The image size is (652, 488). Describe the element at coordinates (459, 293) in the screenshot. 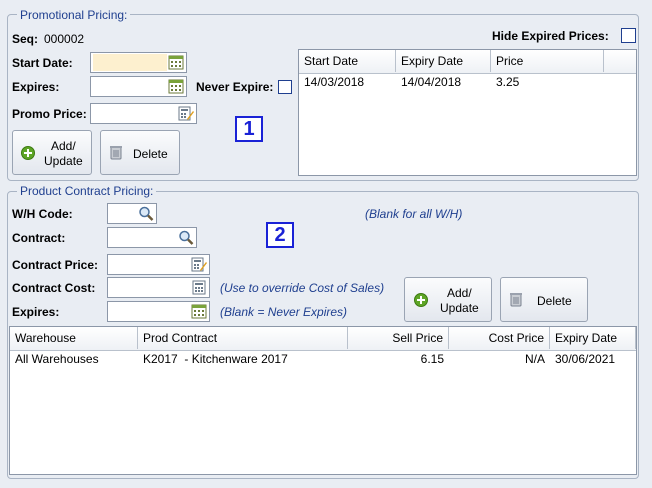

I see `contract-add-label-1: Add/` at that location.